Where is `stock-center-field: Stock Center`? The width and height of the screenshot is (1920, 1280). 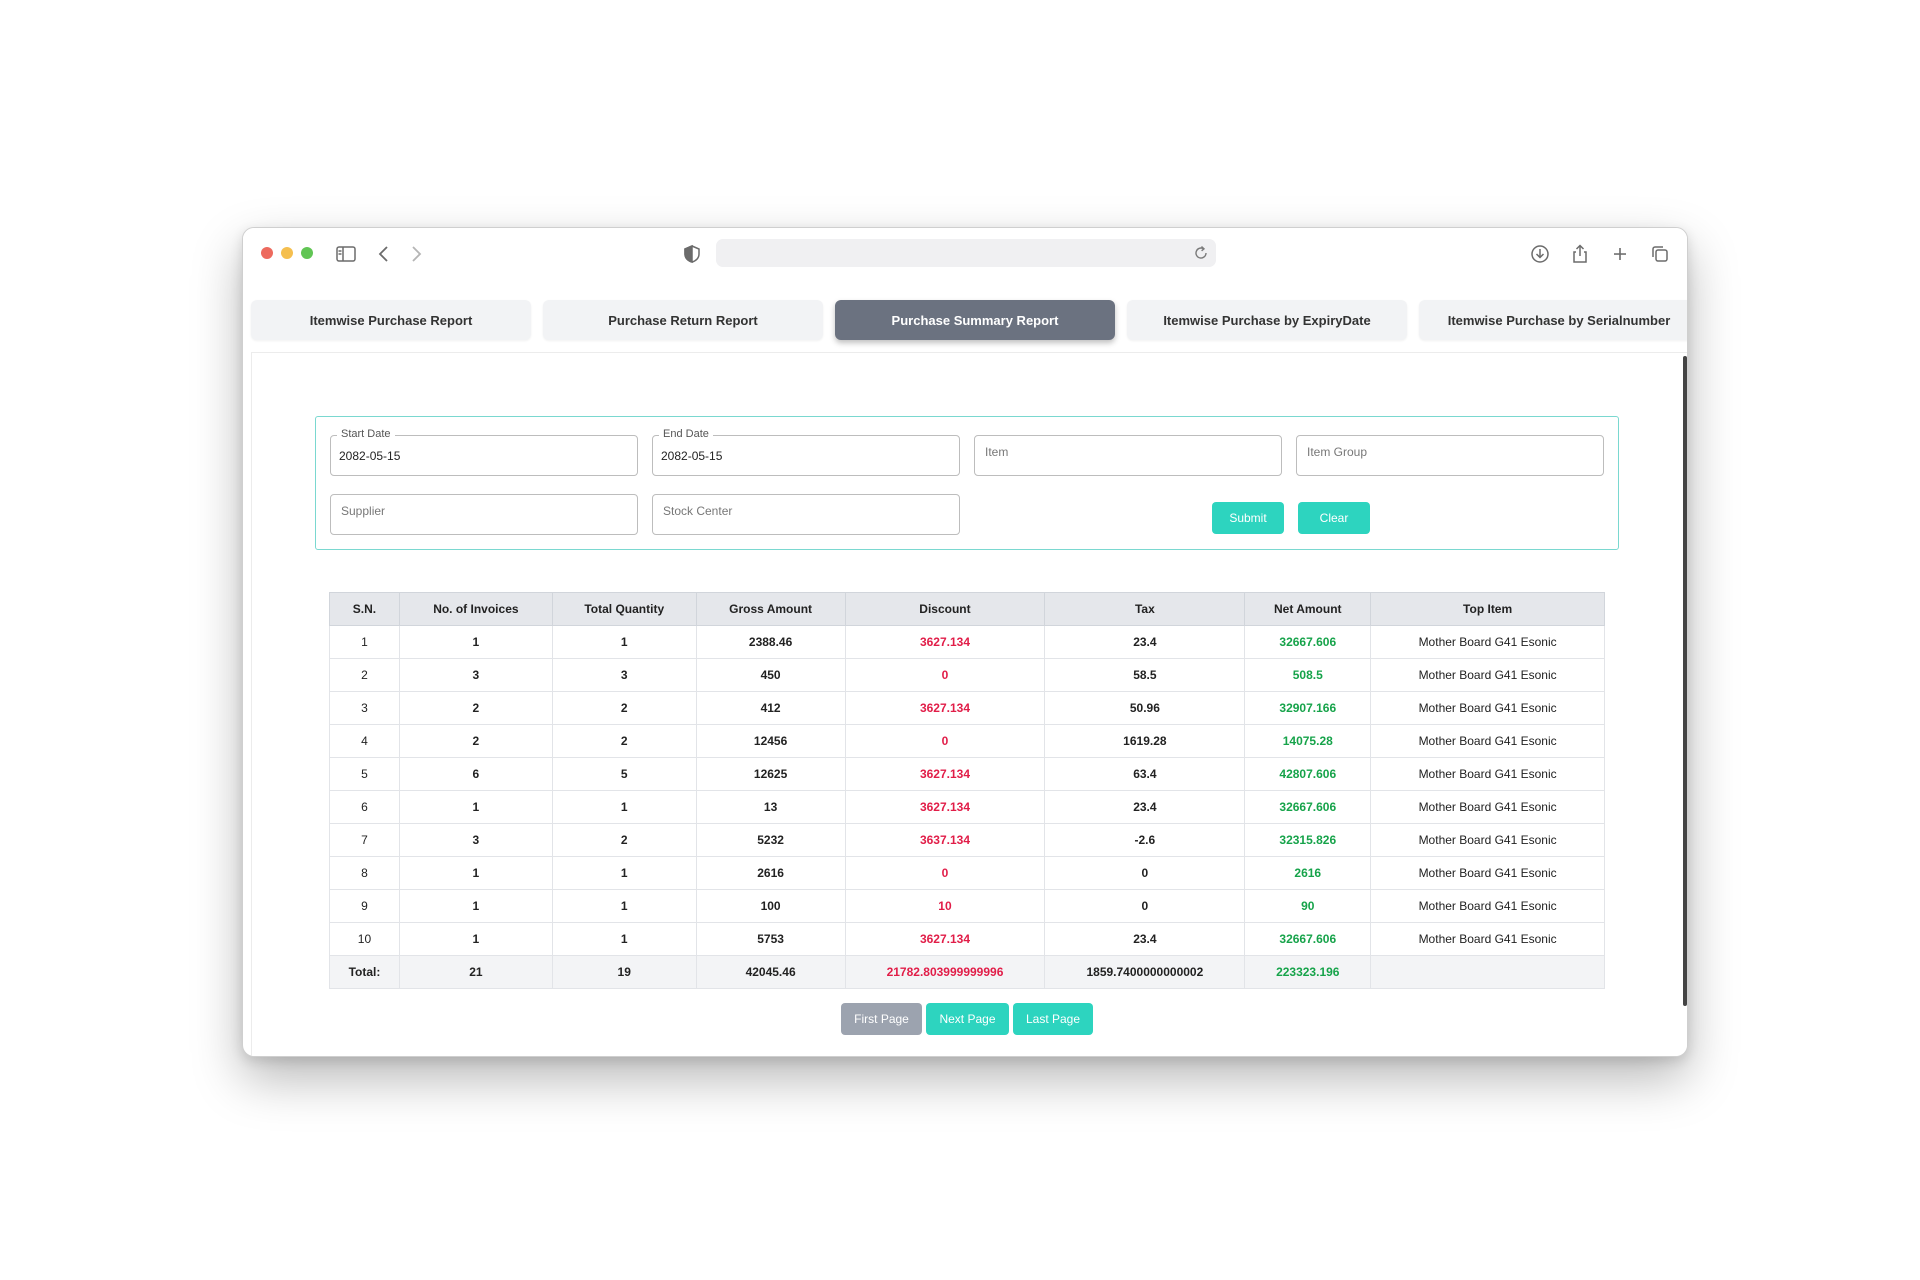 stock-center-field: Stock Center is located at coordinates (806, 514).